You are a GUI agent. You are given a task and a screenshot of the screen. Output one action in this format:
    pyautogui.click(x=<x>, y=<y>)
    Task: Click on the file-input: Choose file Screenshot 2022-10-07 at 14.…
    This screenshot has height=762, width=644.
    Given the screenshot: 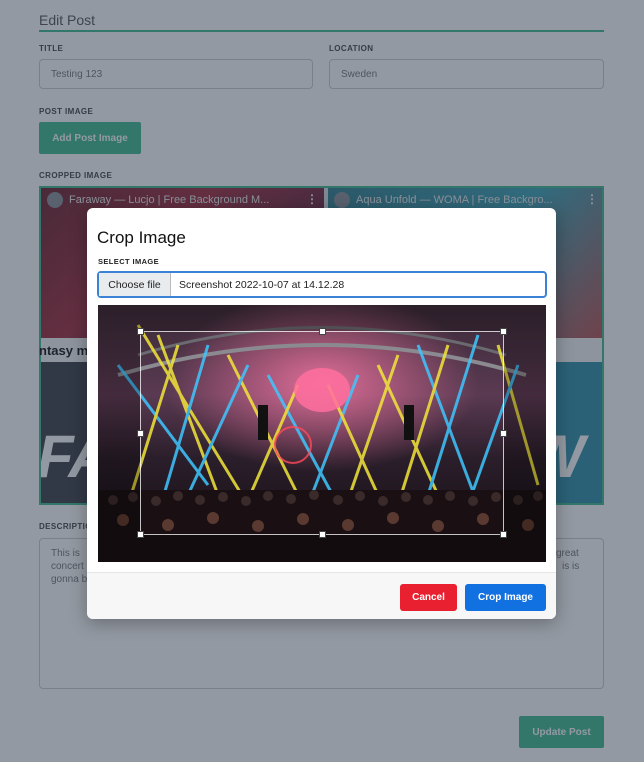 What is the action you would take?
    pyautogui.click(x=322, y=284)
    